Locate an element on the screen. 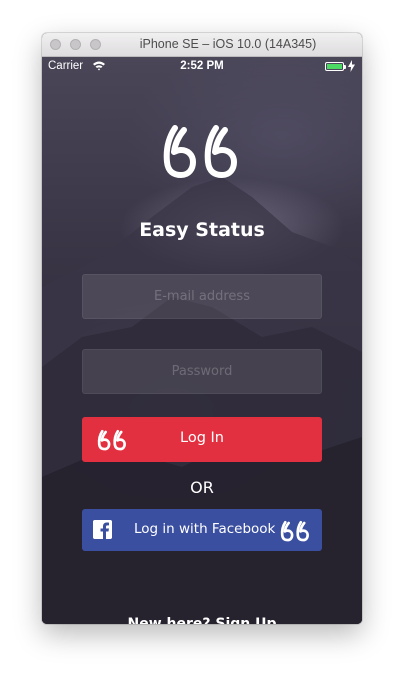 Image resolution: width=404 pixels, height=674 pixels. window-title: iPhone SE – iOS 10.0 (14A345) is located at coordinates (228, 44).